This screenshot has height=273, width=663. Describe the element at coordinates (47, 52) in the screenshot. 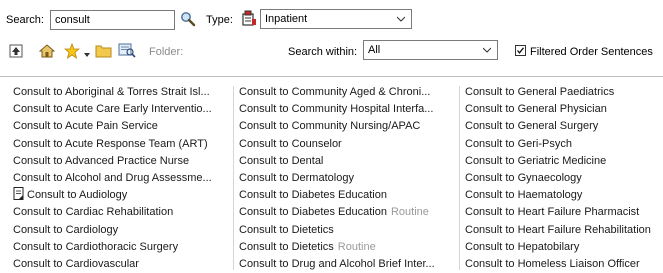

I see `home-icon` at that location.